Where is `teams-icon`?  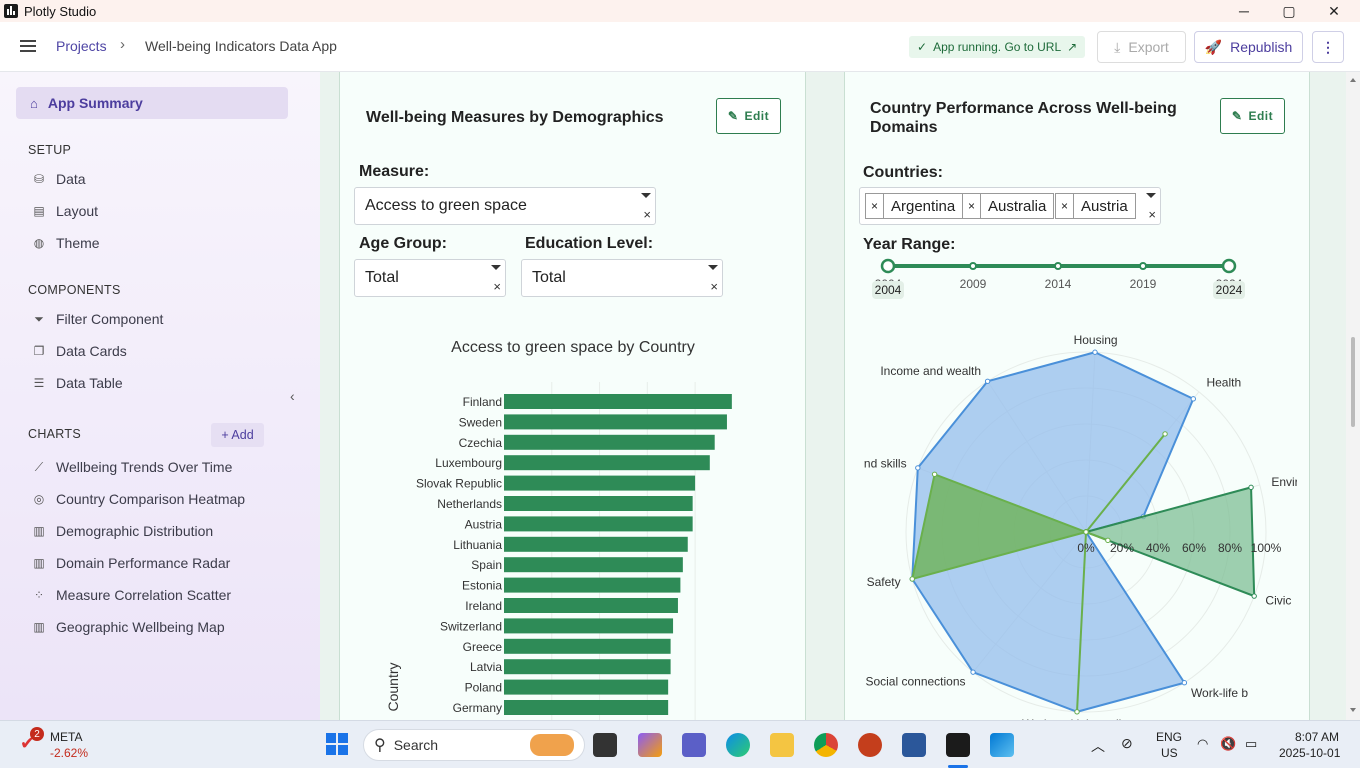 teams-icon is located at coordinates (694, 745).